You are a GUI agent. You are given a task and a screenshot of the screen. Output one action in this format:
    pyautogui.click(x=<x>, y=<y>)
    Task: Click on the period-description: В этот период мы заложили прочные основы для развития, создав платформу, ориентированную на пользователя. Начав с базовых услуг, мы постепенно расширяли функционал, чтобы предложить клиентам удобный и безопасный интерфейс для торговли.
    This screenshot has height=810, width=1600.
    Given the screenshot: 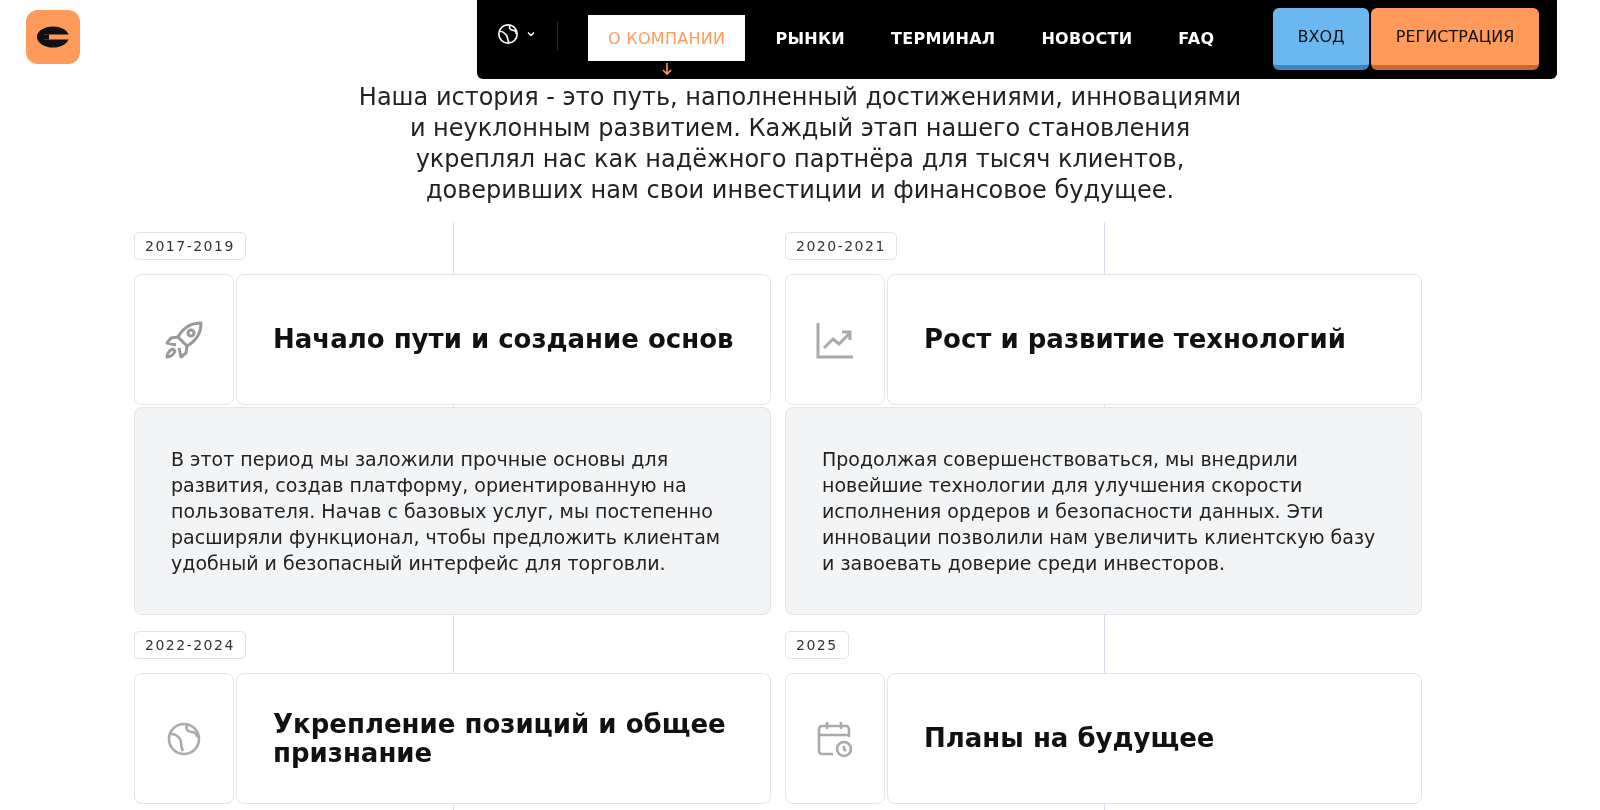 What is the action you would take?
    pyautogui.click(x=446, y=511)
    